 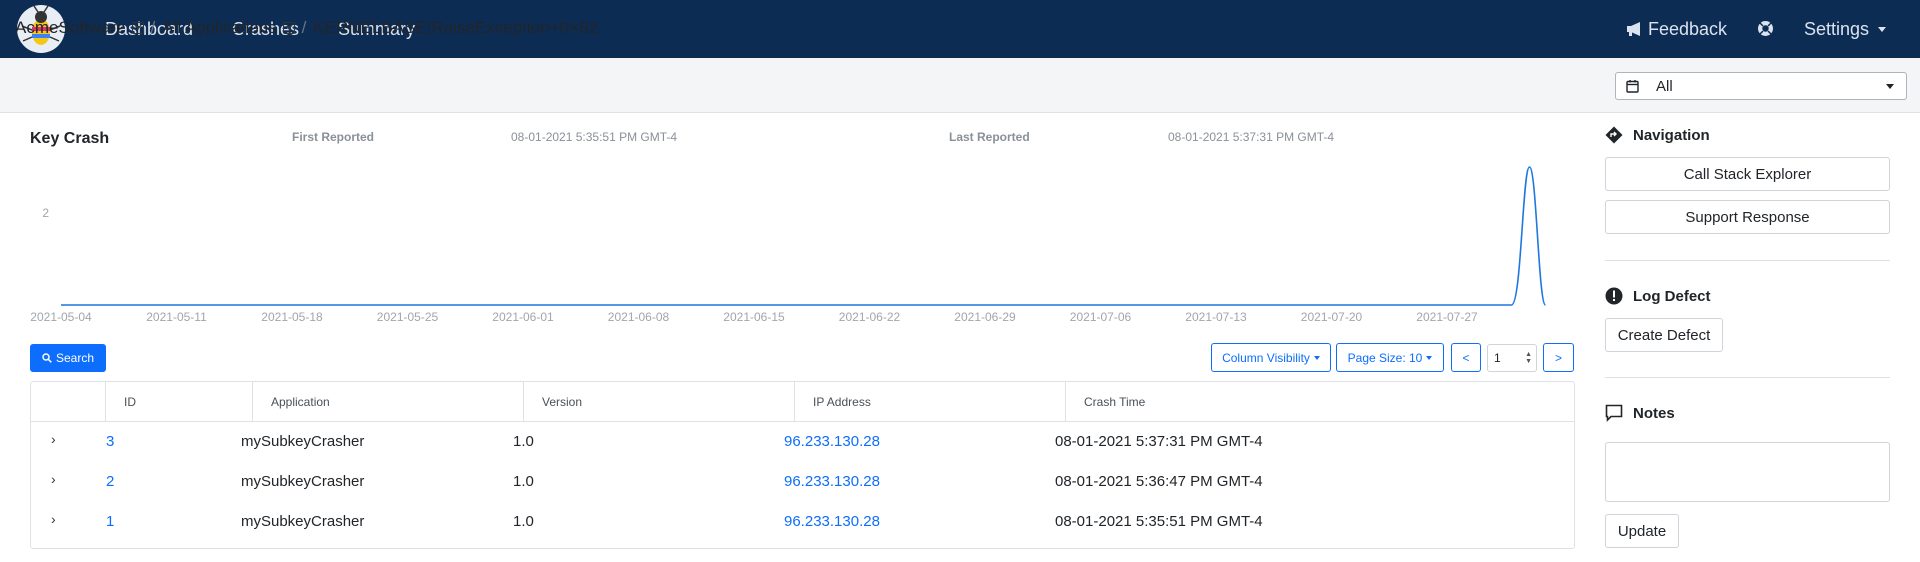 I want to click on table-header-version: Version, so click(x=659, y=402).